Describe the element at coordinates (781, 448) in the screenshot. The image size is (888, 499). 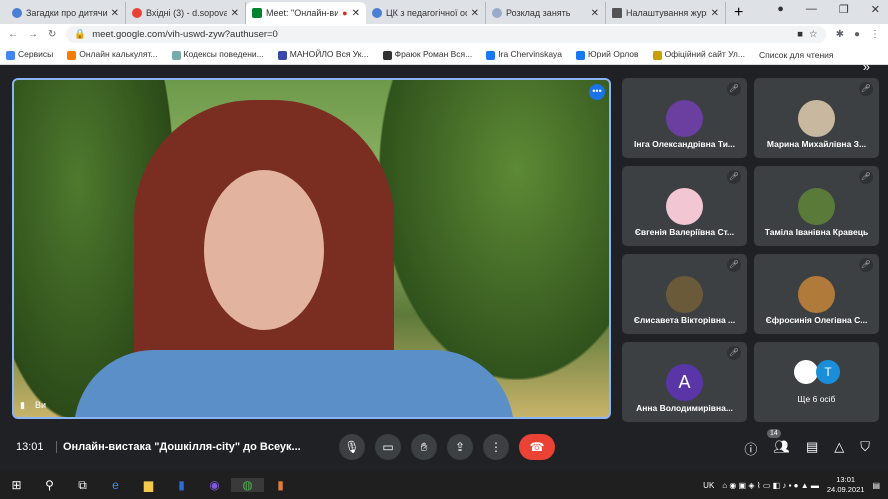
I see `people-icon: 👥︎` at that location.